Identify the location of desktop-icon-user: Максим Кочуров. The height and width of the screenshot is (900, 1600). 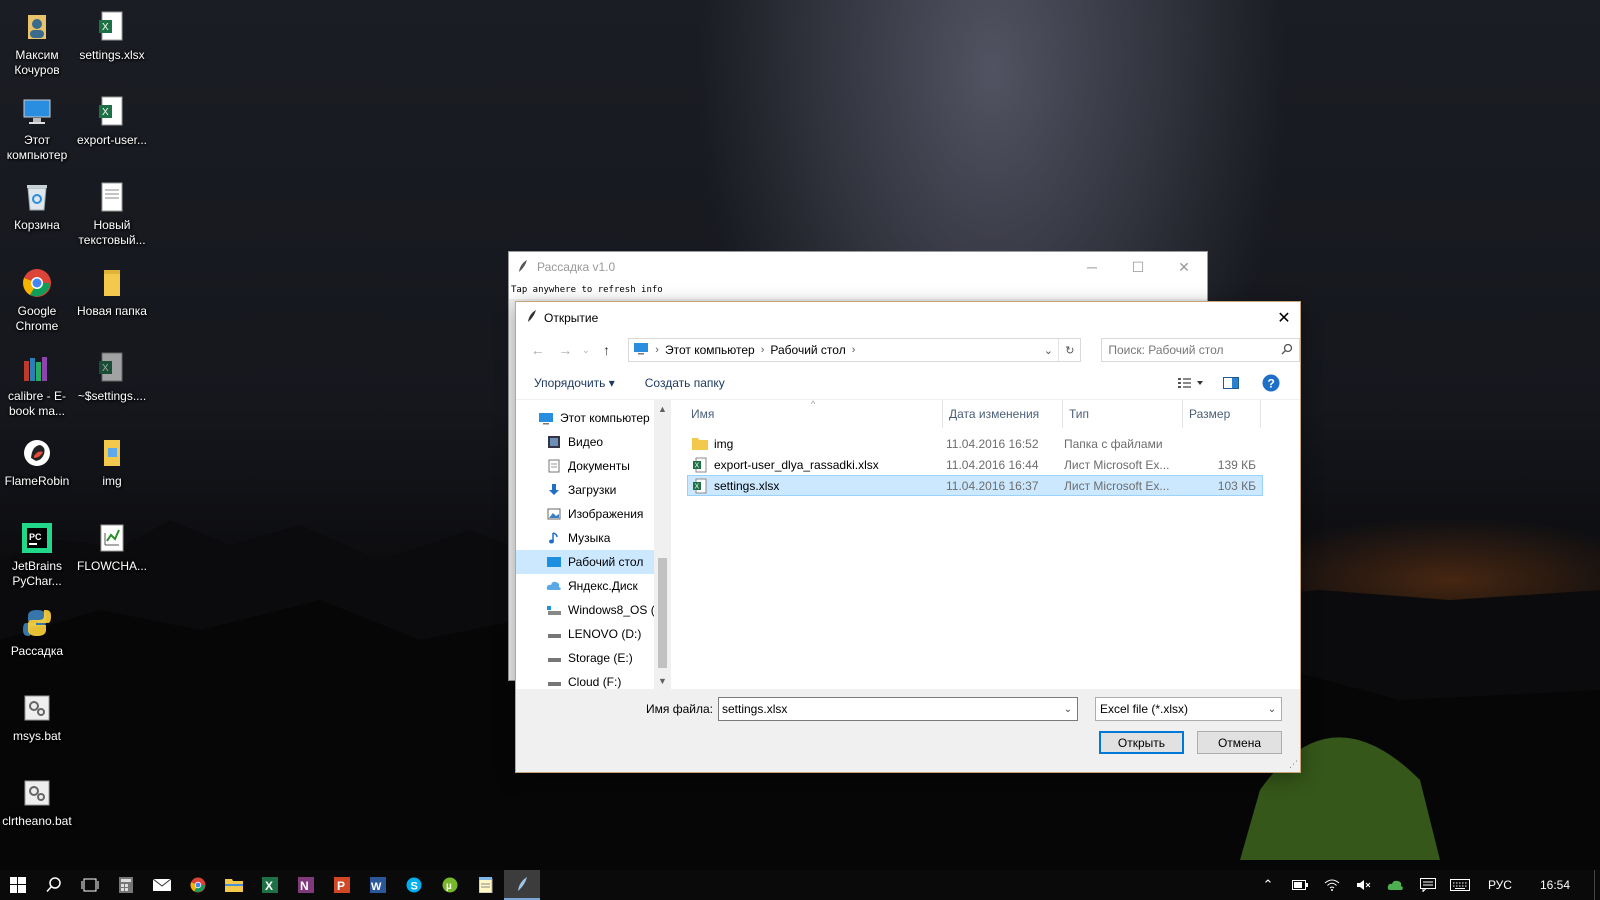
(38, 45).